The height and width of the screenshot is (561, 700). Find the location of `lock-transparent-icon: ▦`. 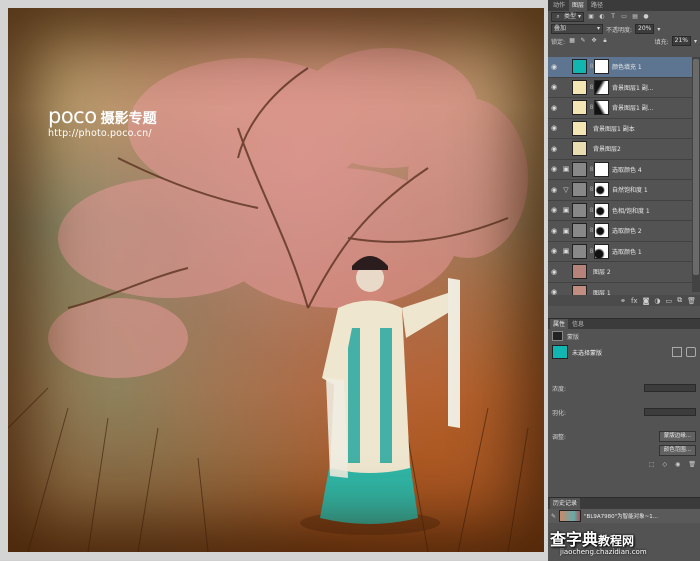

lock-transparent-icon: ▦ is located at coordinates (572, 41).